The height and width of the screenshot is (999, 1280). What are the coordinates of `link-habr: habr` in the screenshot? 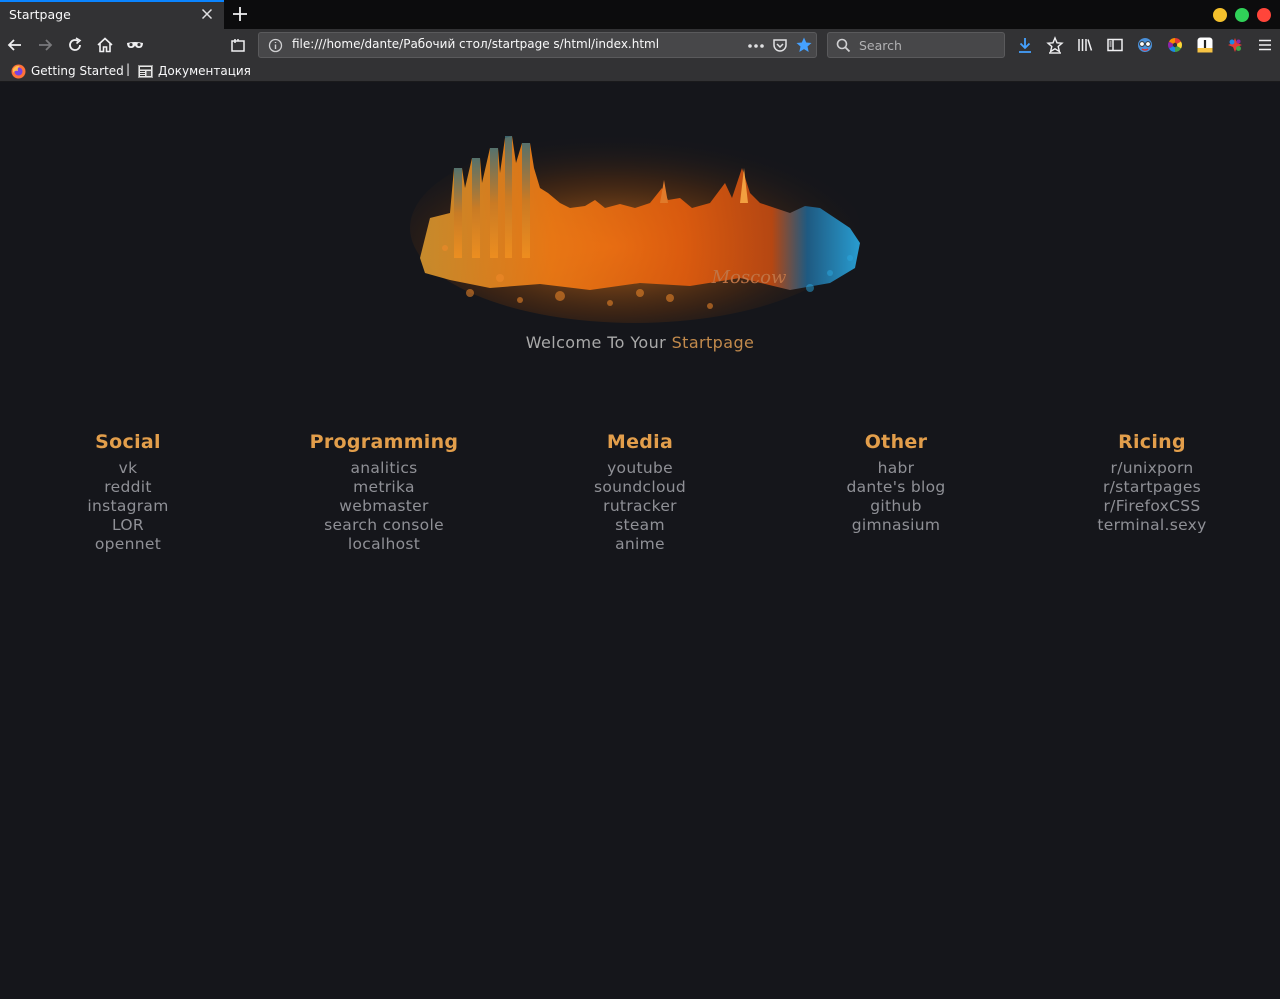 It's located at (896, 468).